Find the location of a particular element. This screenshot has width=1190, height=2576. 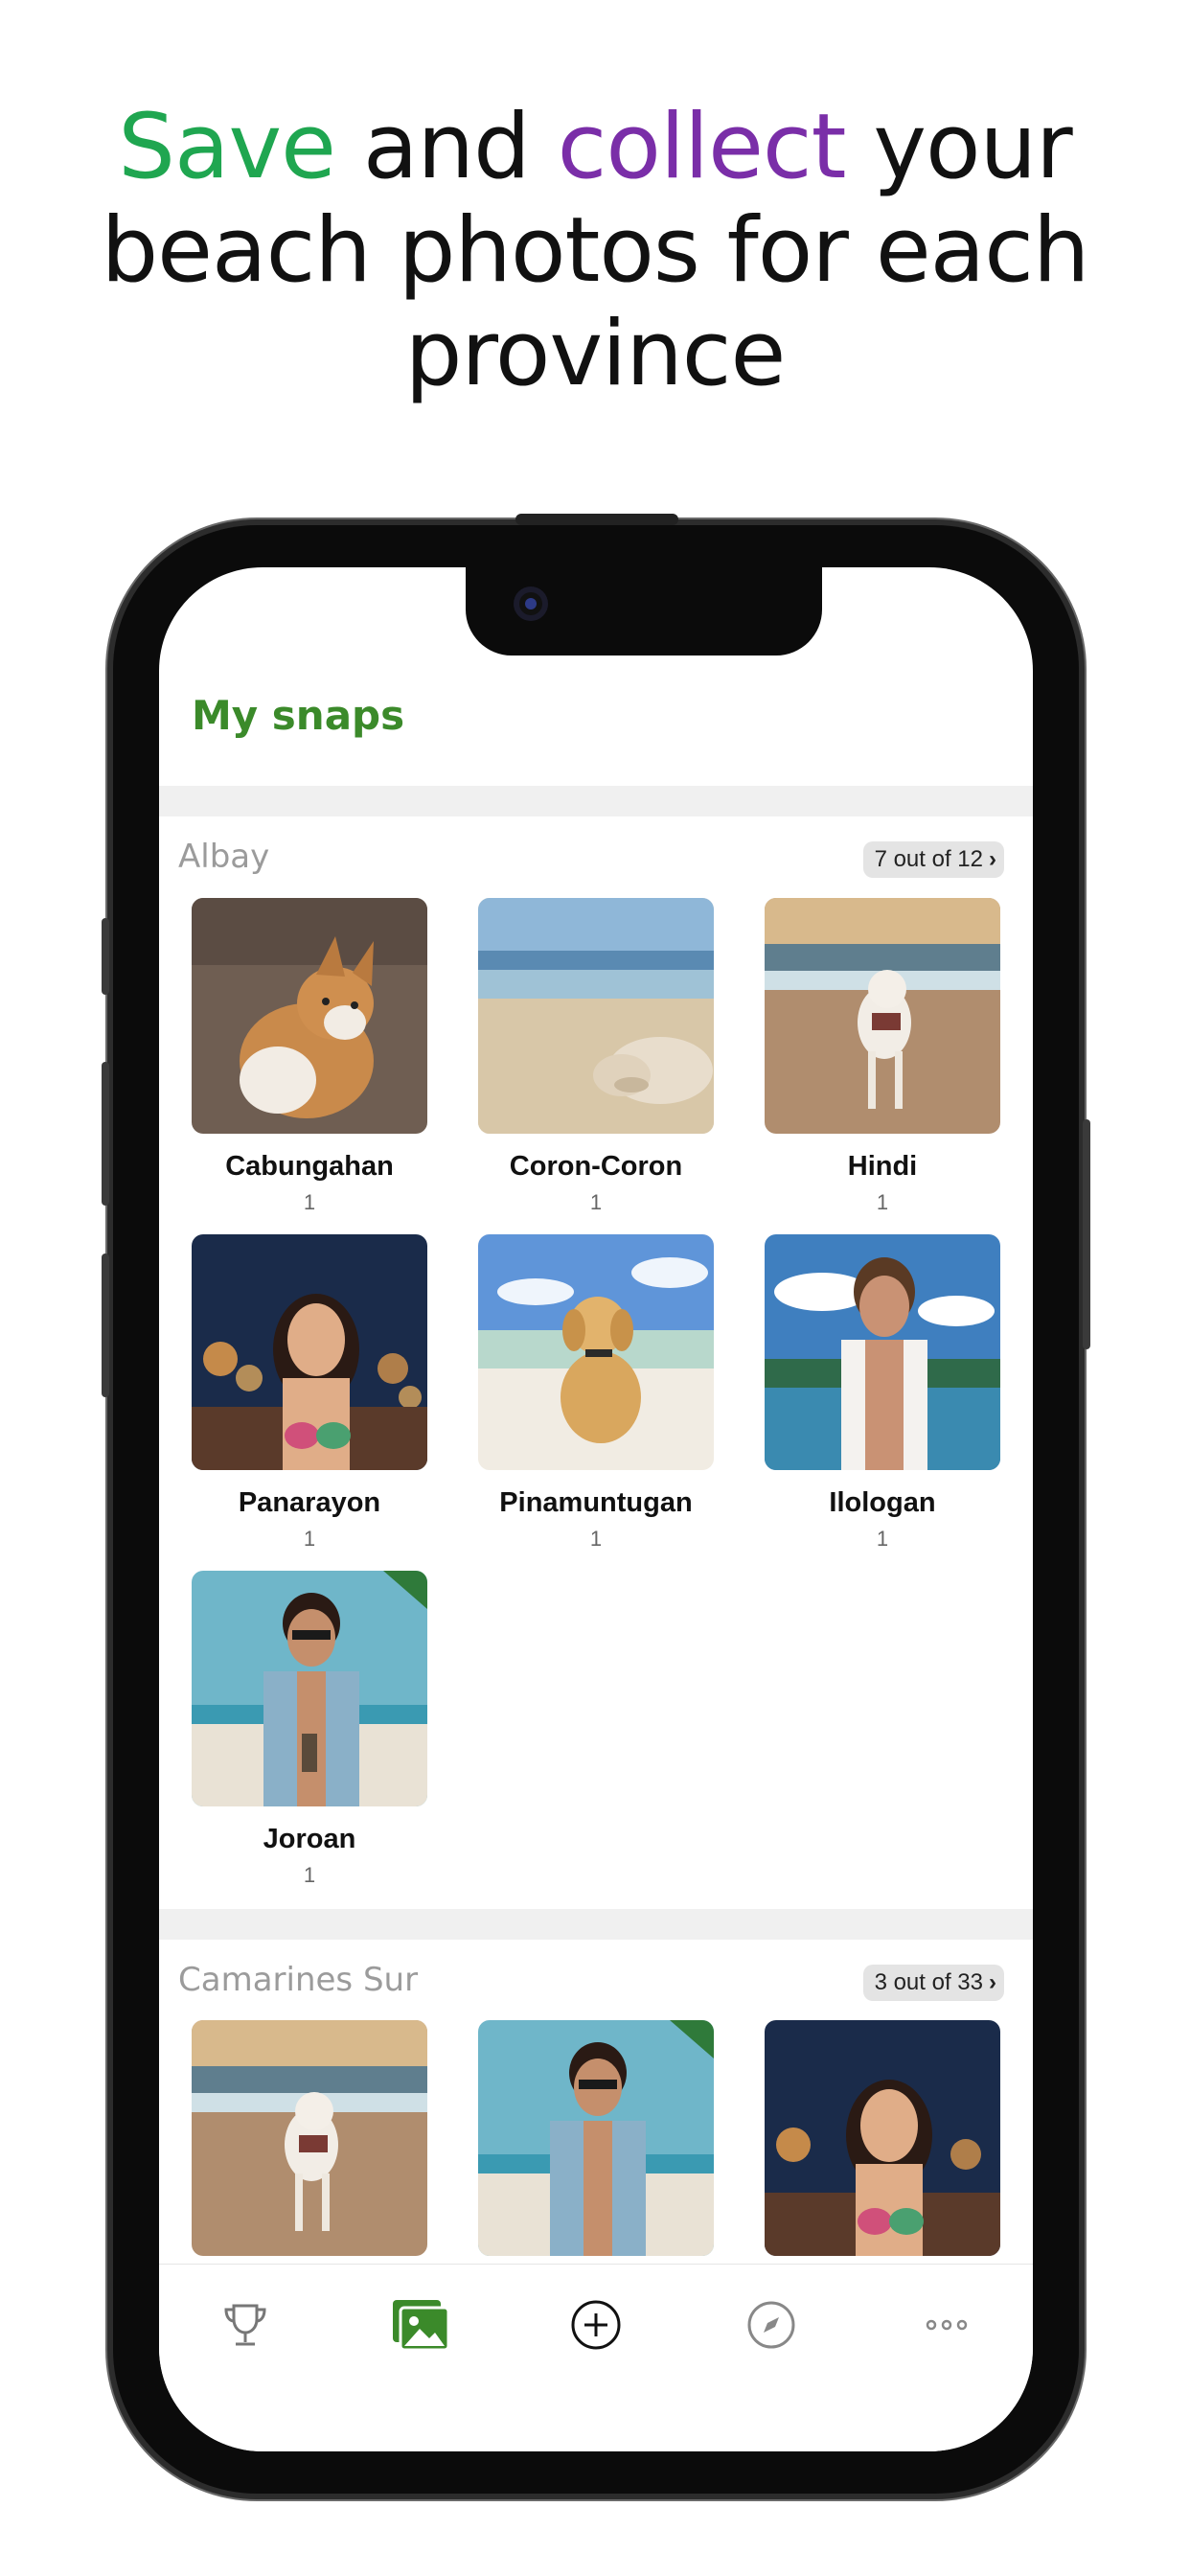

snap-name: Ilologan is located at coordinates (883, 1502).